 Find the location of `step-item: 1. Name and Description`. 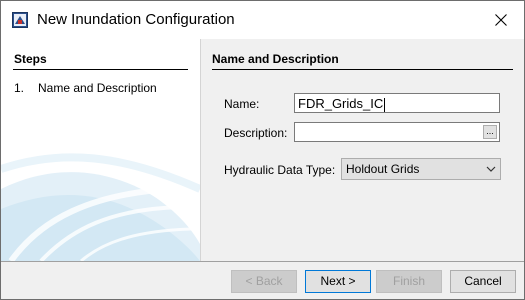

step-item: 1. Name and Description is located at coordinates (85, 88).